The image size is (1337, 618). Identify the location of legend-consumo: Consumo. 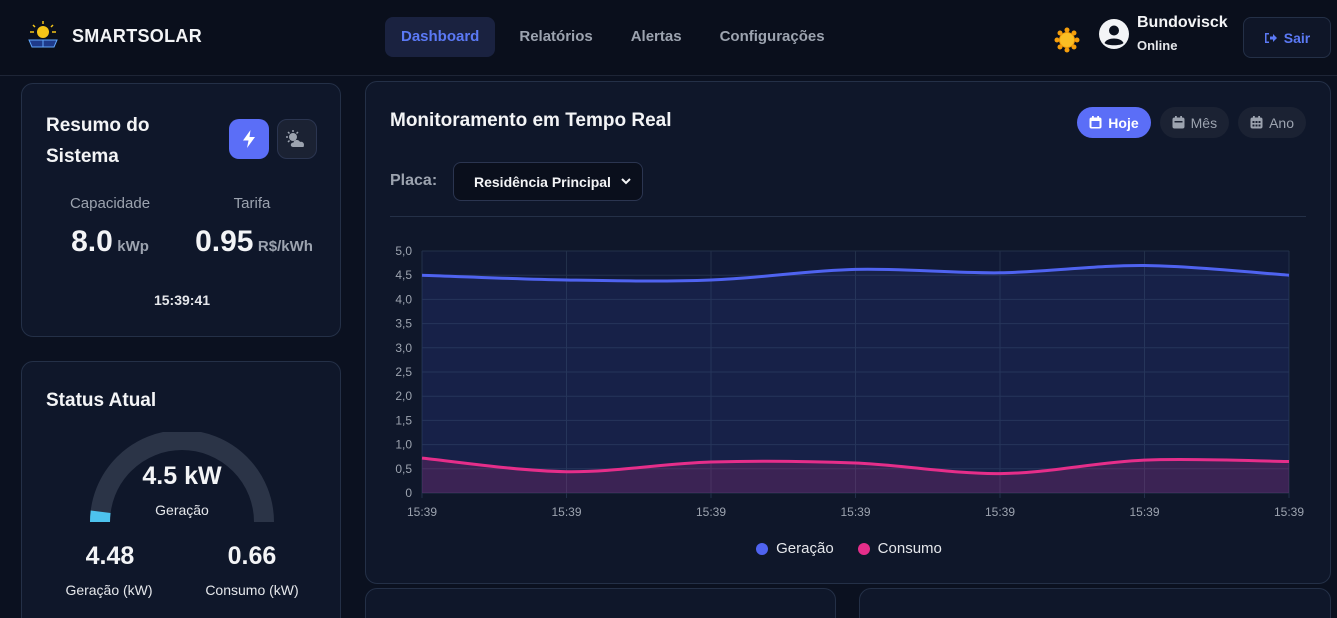
(899, 548).